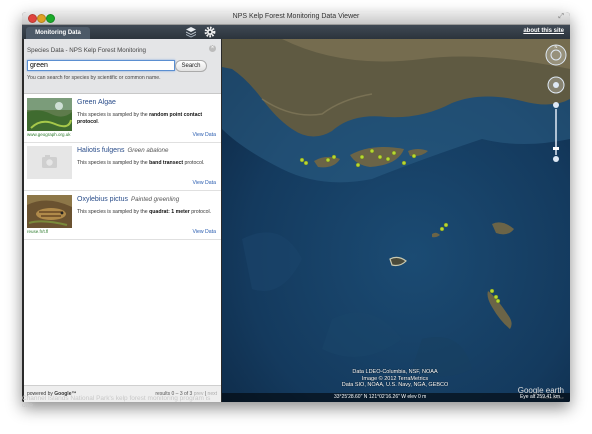 The height and width of the screenshot is (434, 592). I want to click on sampling-method: quadrat: 1 meter, so click(169, 212).